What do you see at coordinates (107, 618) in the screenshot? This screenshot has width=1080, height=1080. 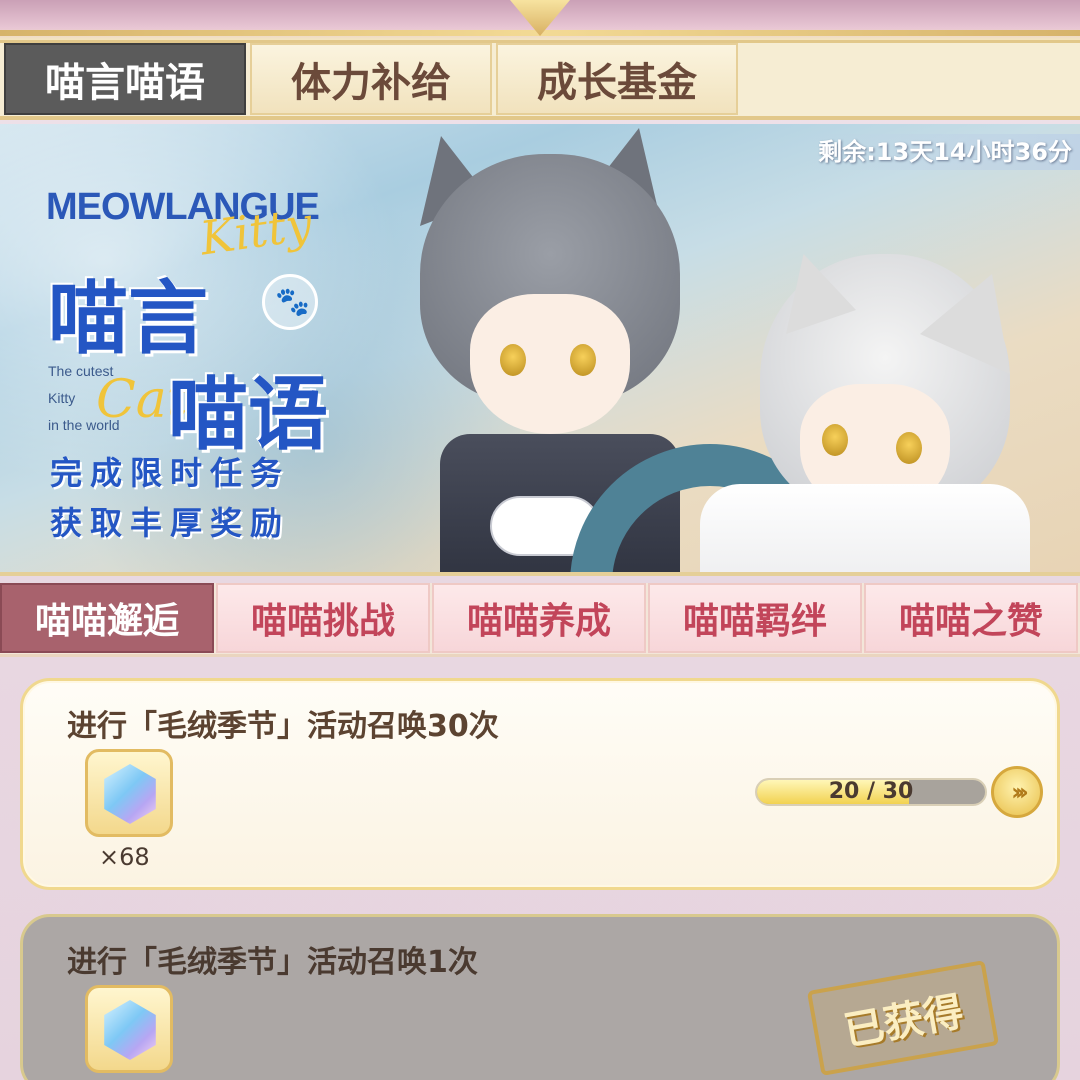 I see `tab-meow-encounter: 喵喵邂逅` at bounding box center [107, 618].